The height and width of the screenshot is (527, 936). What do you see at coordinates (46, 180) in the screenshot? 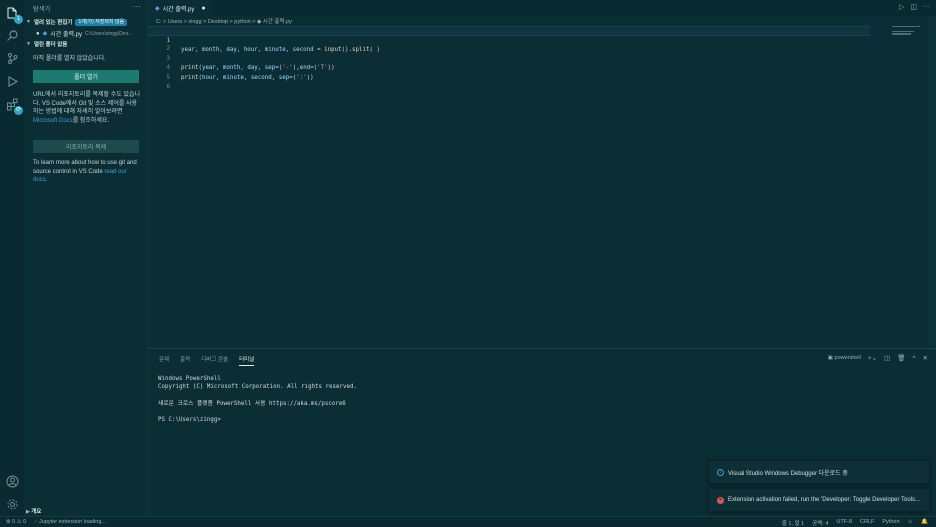
I see `learn-text-part2: .` at bounding box center [46, 180].